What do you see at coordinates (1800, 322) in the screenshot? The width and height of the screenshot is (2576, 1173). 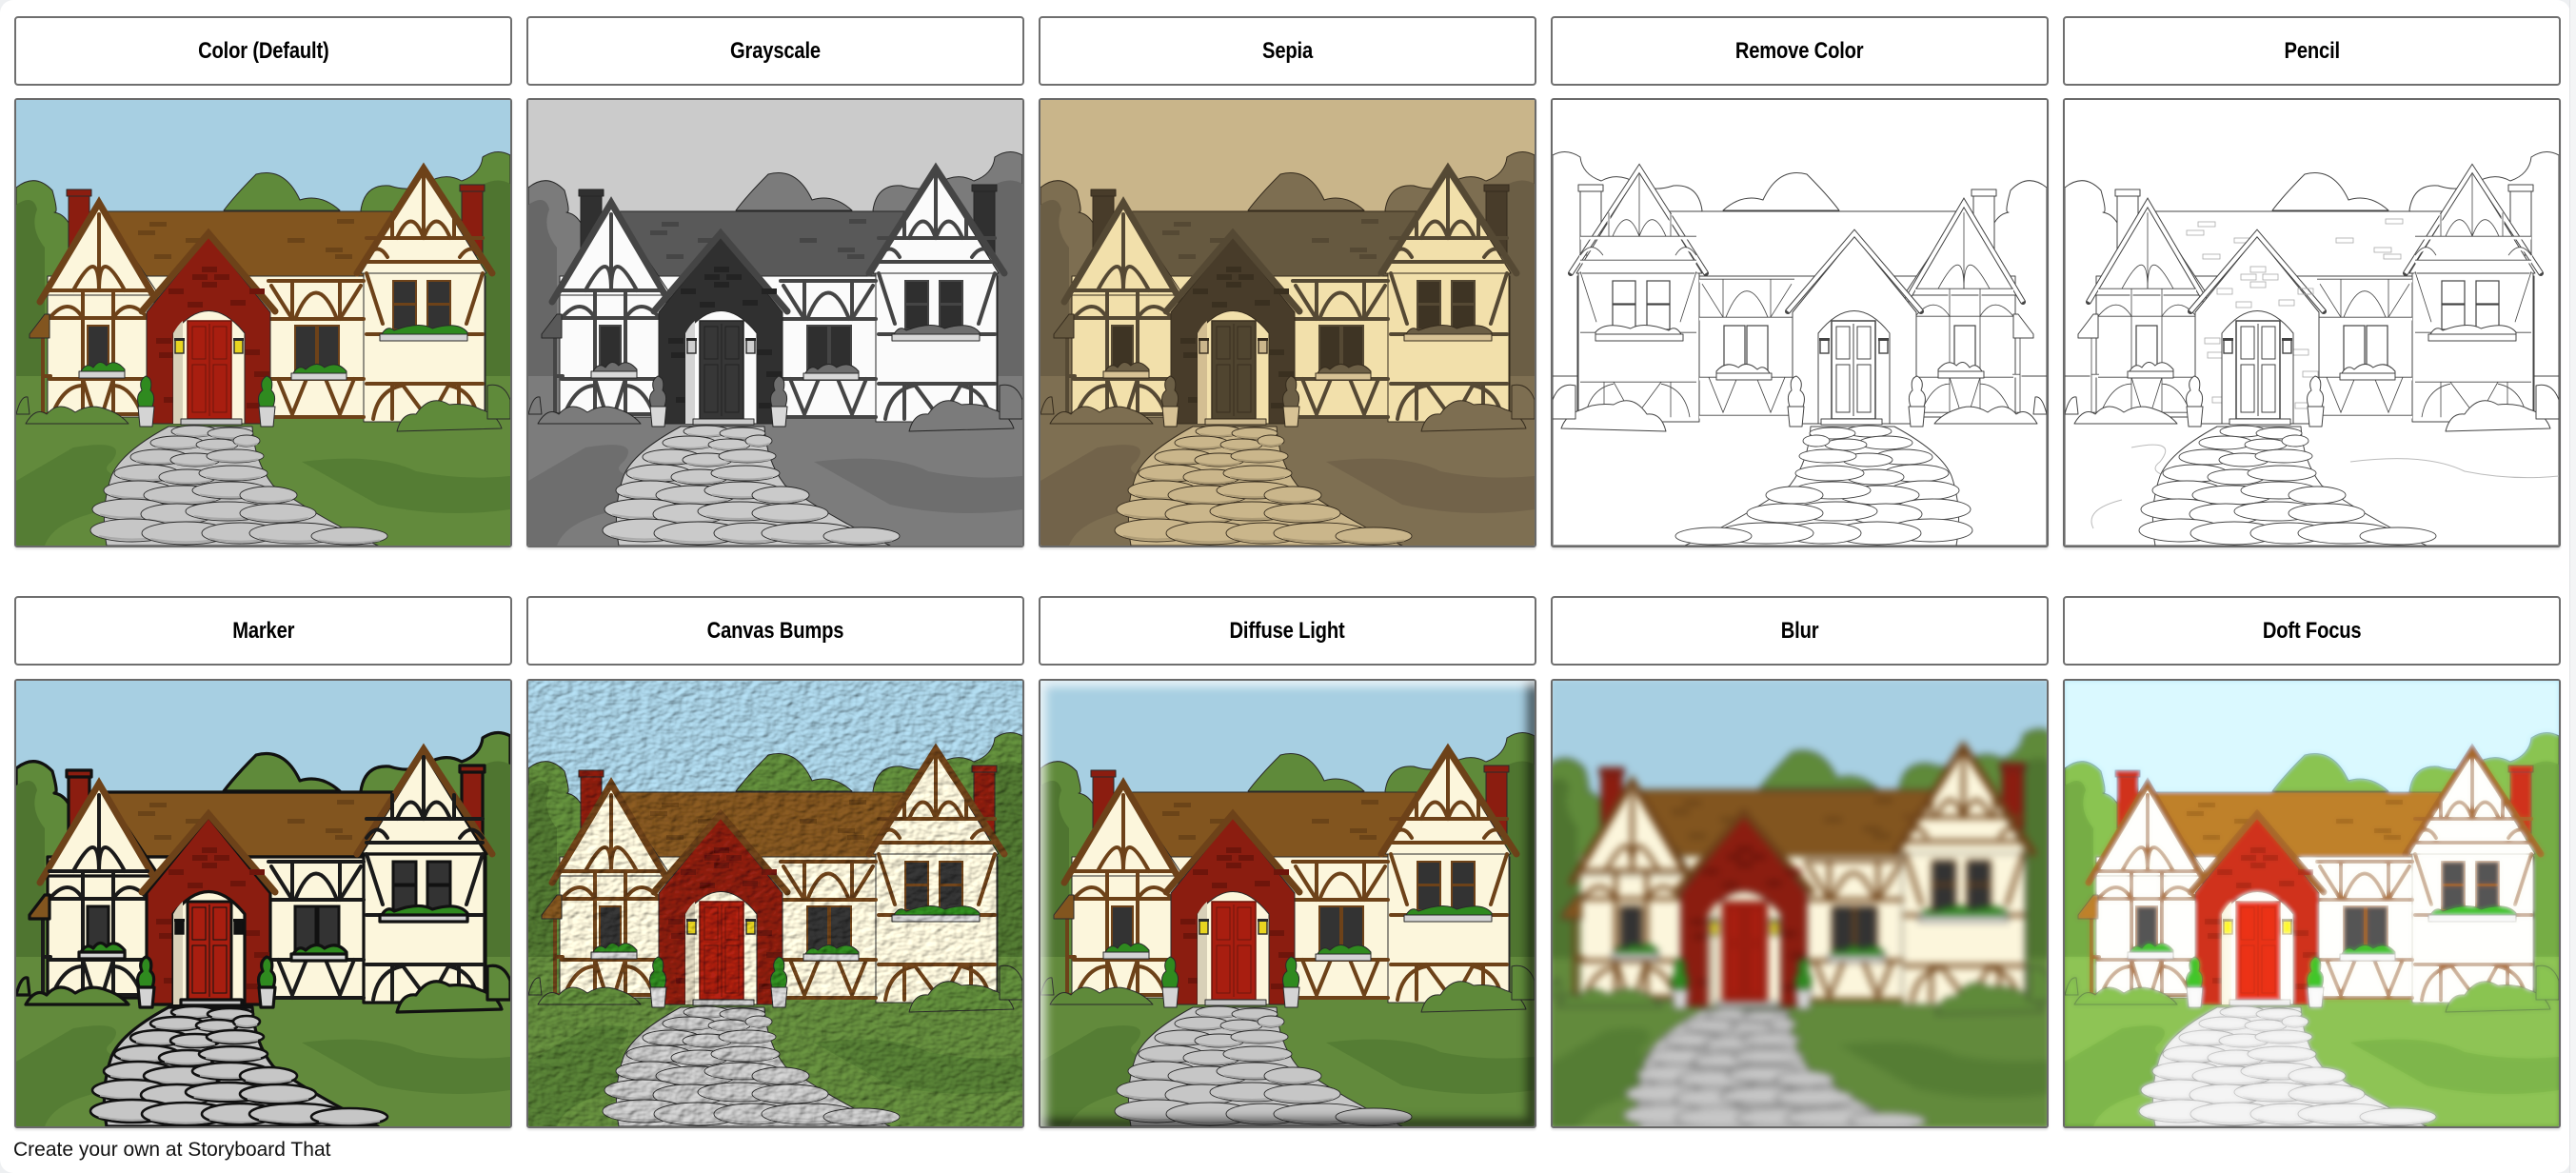 I see `panel-image-remove-color` at bounding box center [1800, 322].